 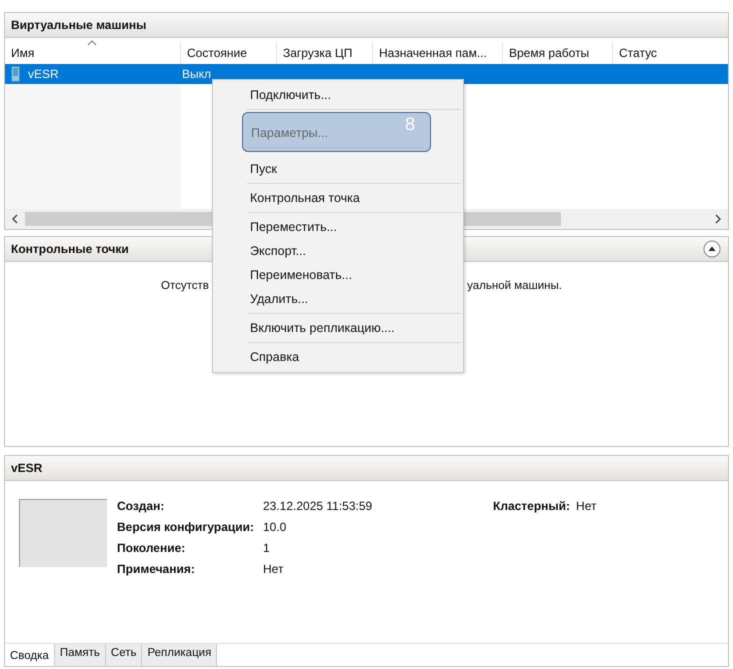 What do you see at coordinates (186, 527) in the screenshot?
I see `field-label: Версия конфигурации:` at bounding box center [186, 527].